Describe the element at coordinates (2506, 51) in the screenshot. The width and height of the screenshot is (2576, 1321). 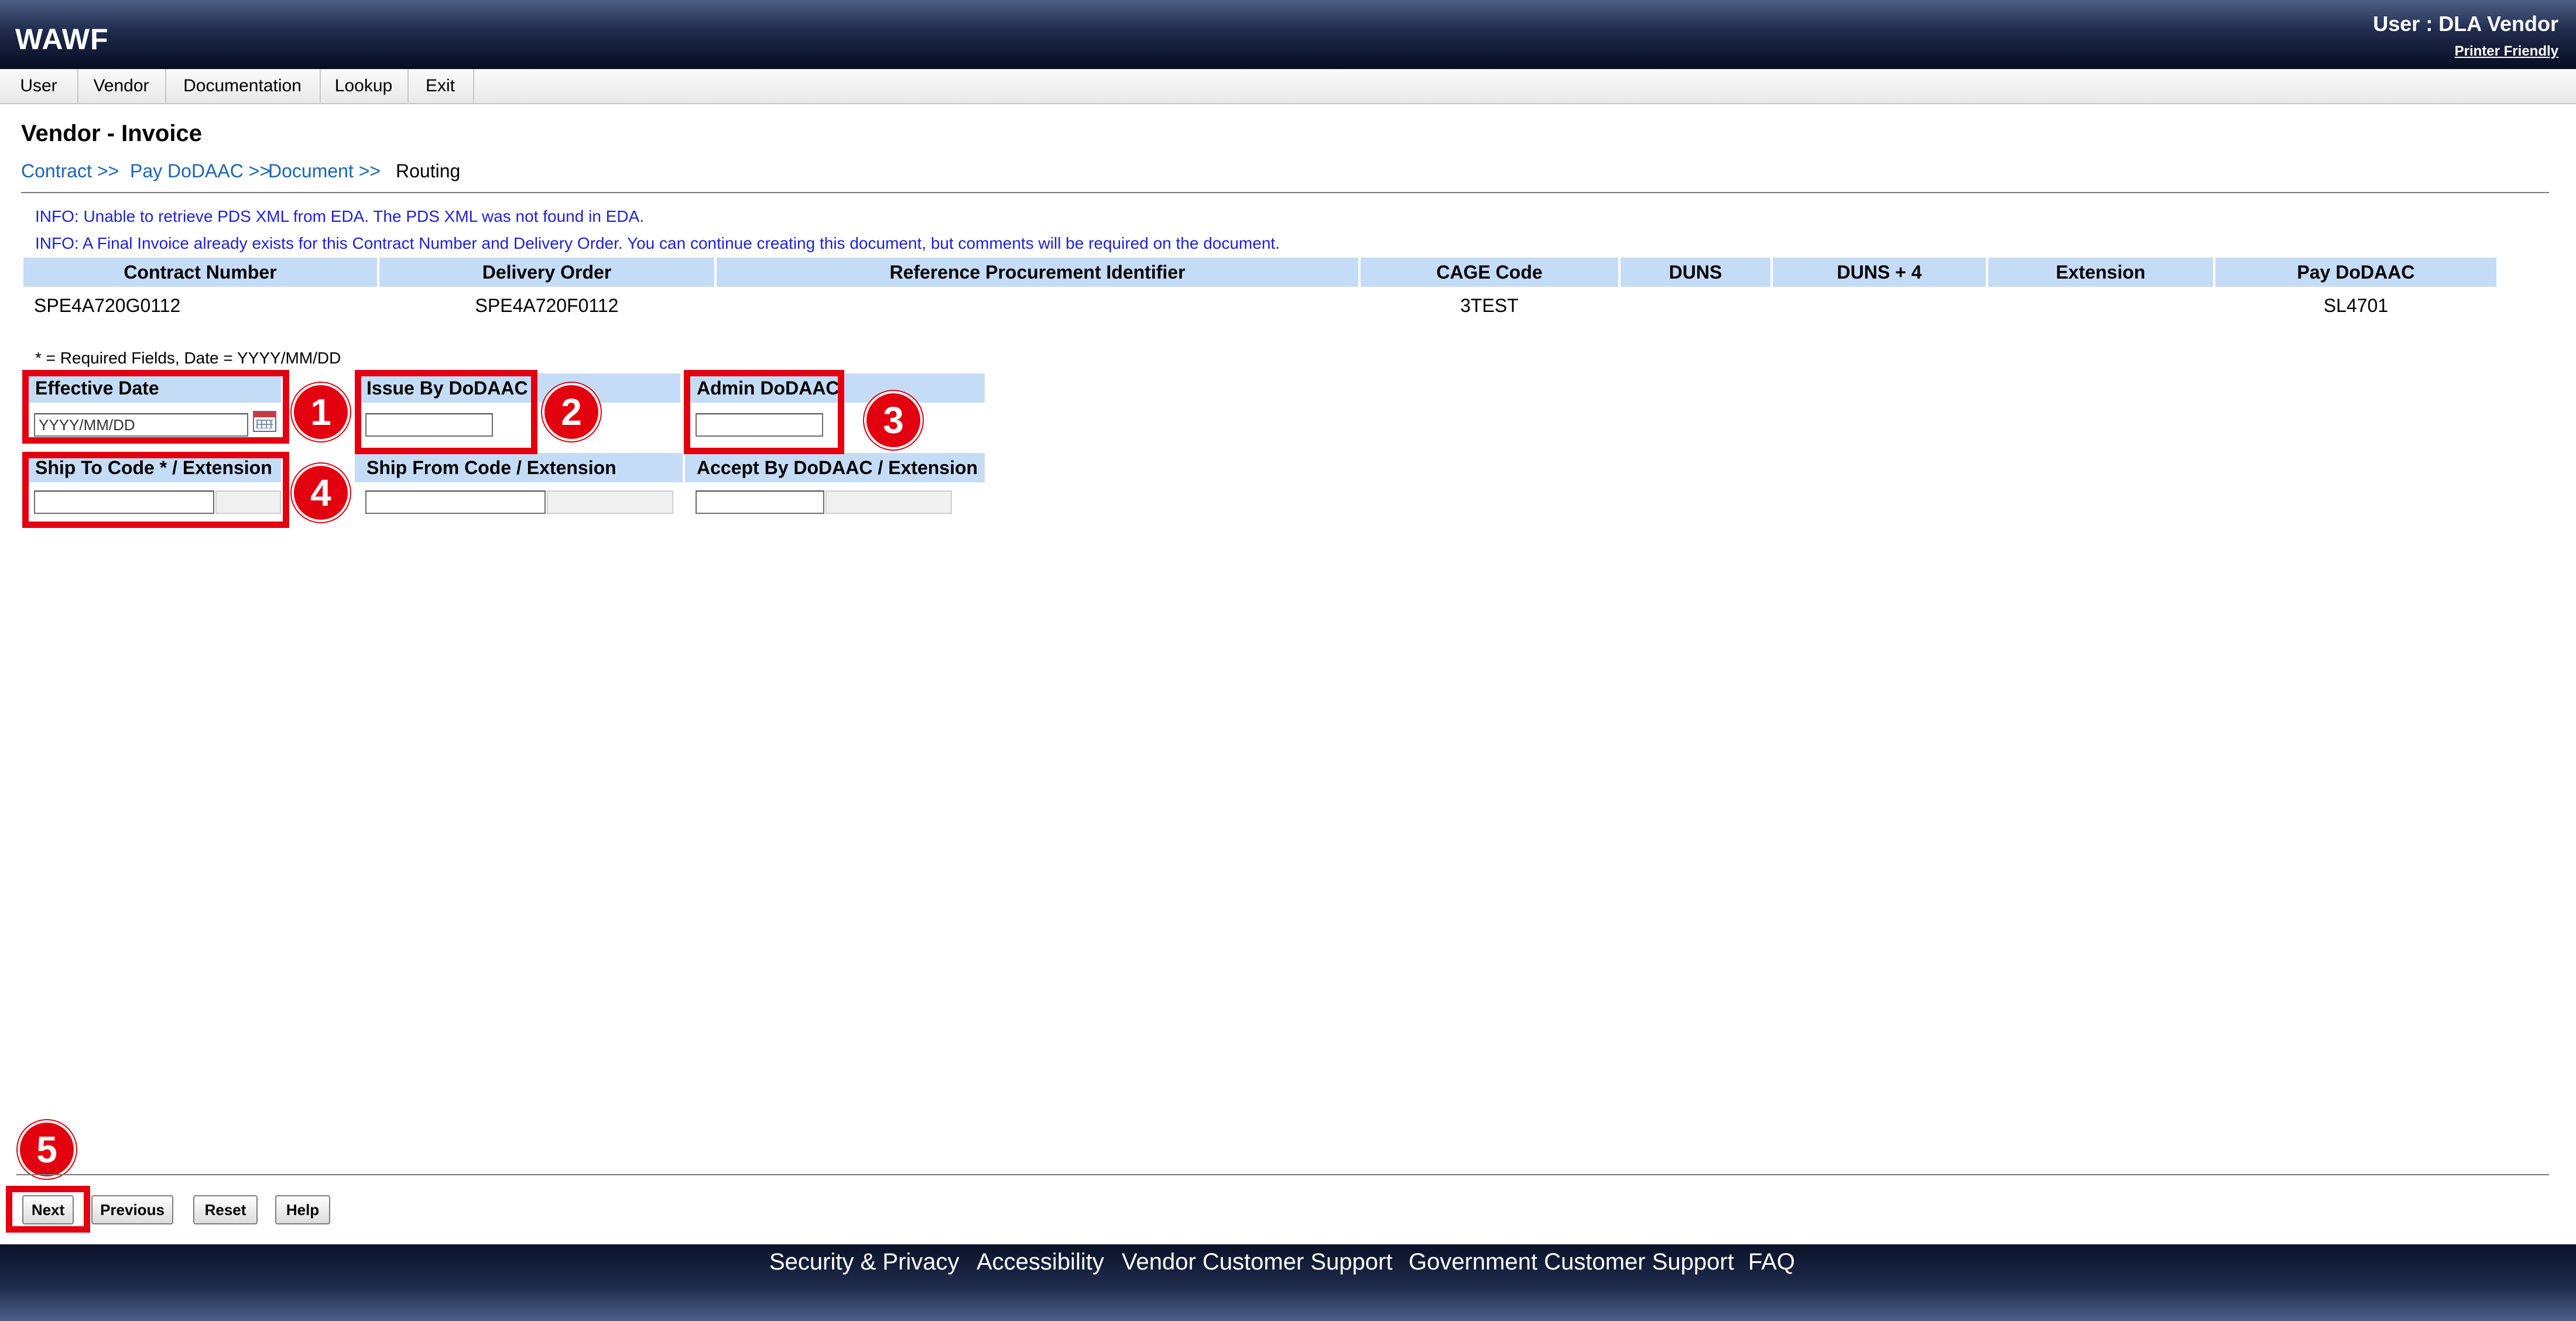
I see `printer-friendly-link: Printer Friendly` at that location.